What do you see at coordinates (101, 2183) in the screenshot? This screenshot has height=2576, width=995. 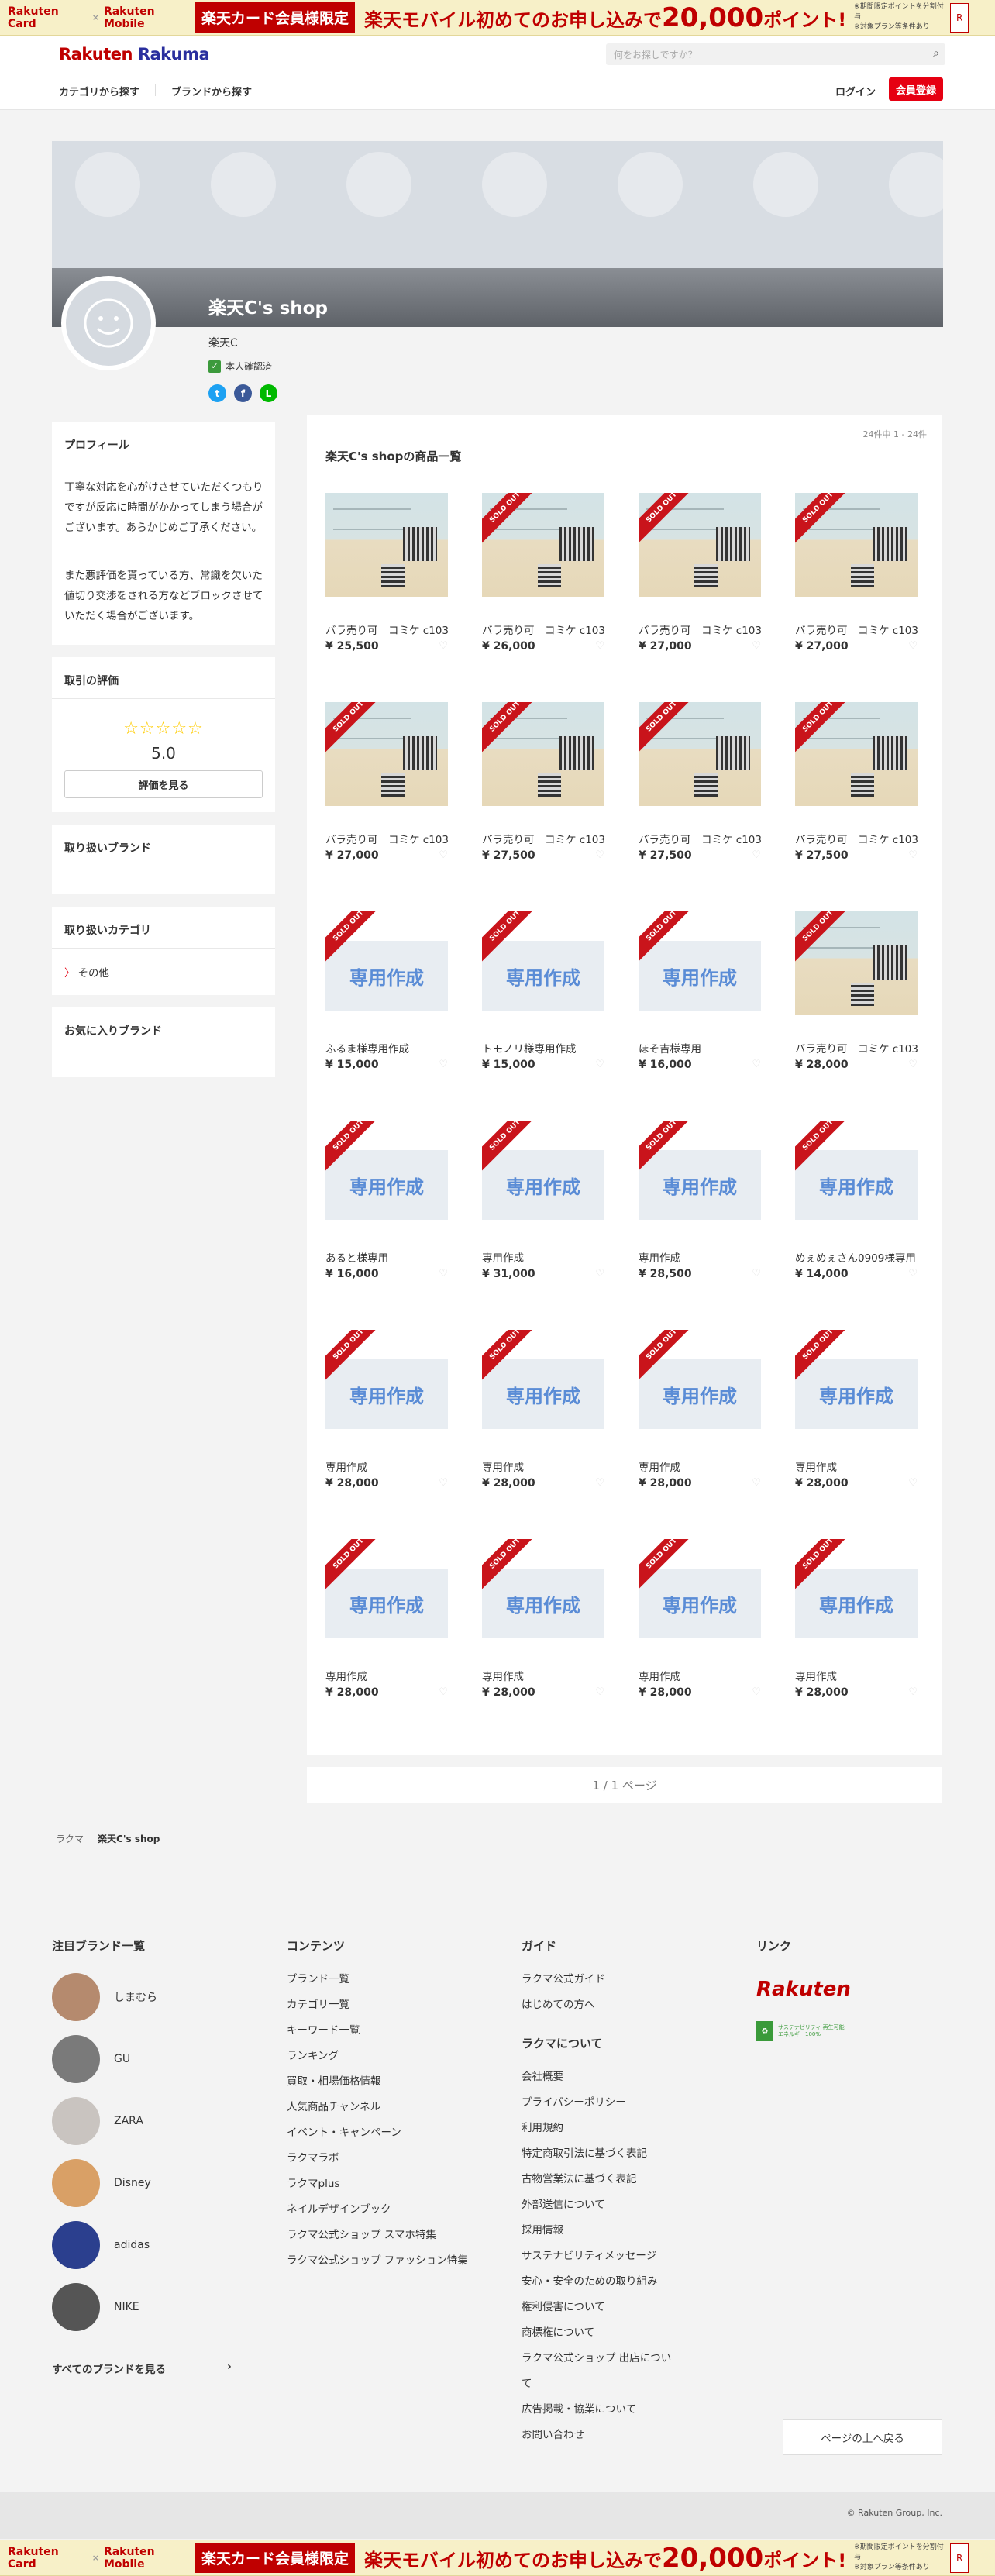 I see `footer-brand-item: Disney` at bounding box center [101, 2183].